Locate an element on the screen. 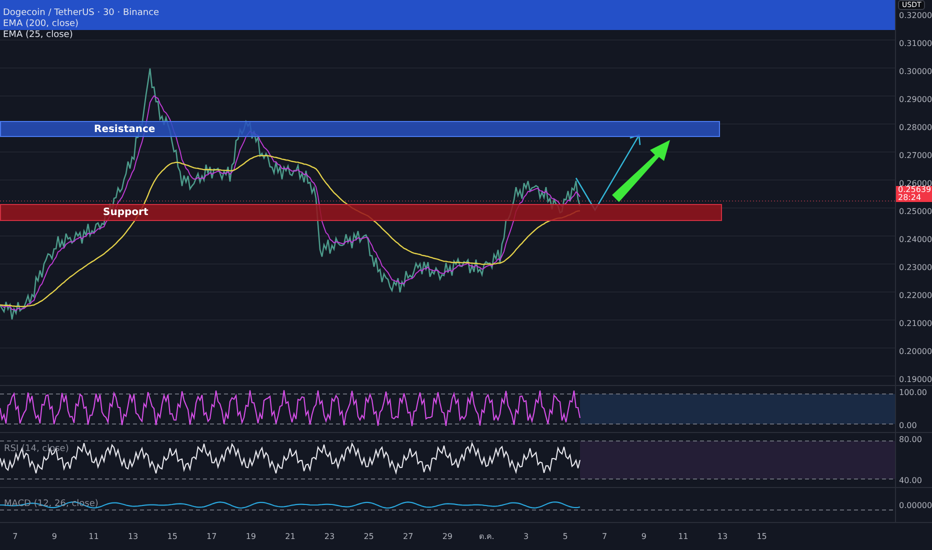  price-tick: 0.29000 is located at coordinates (915, 100).